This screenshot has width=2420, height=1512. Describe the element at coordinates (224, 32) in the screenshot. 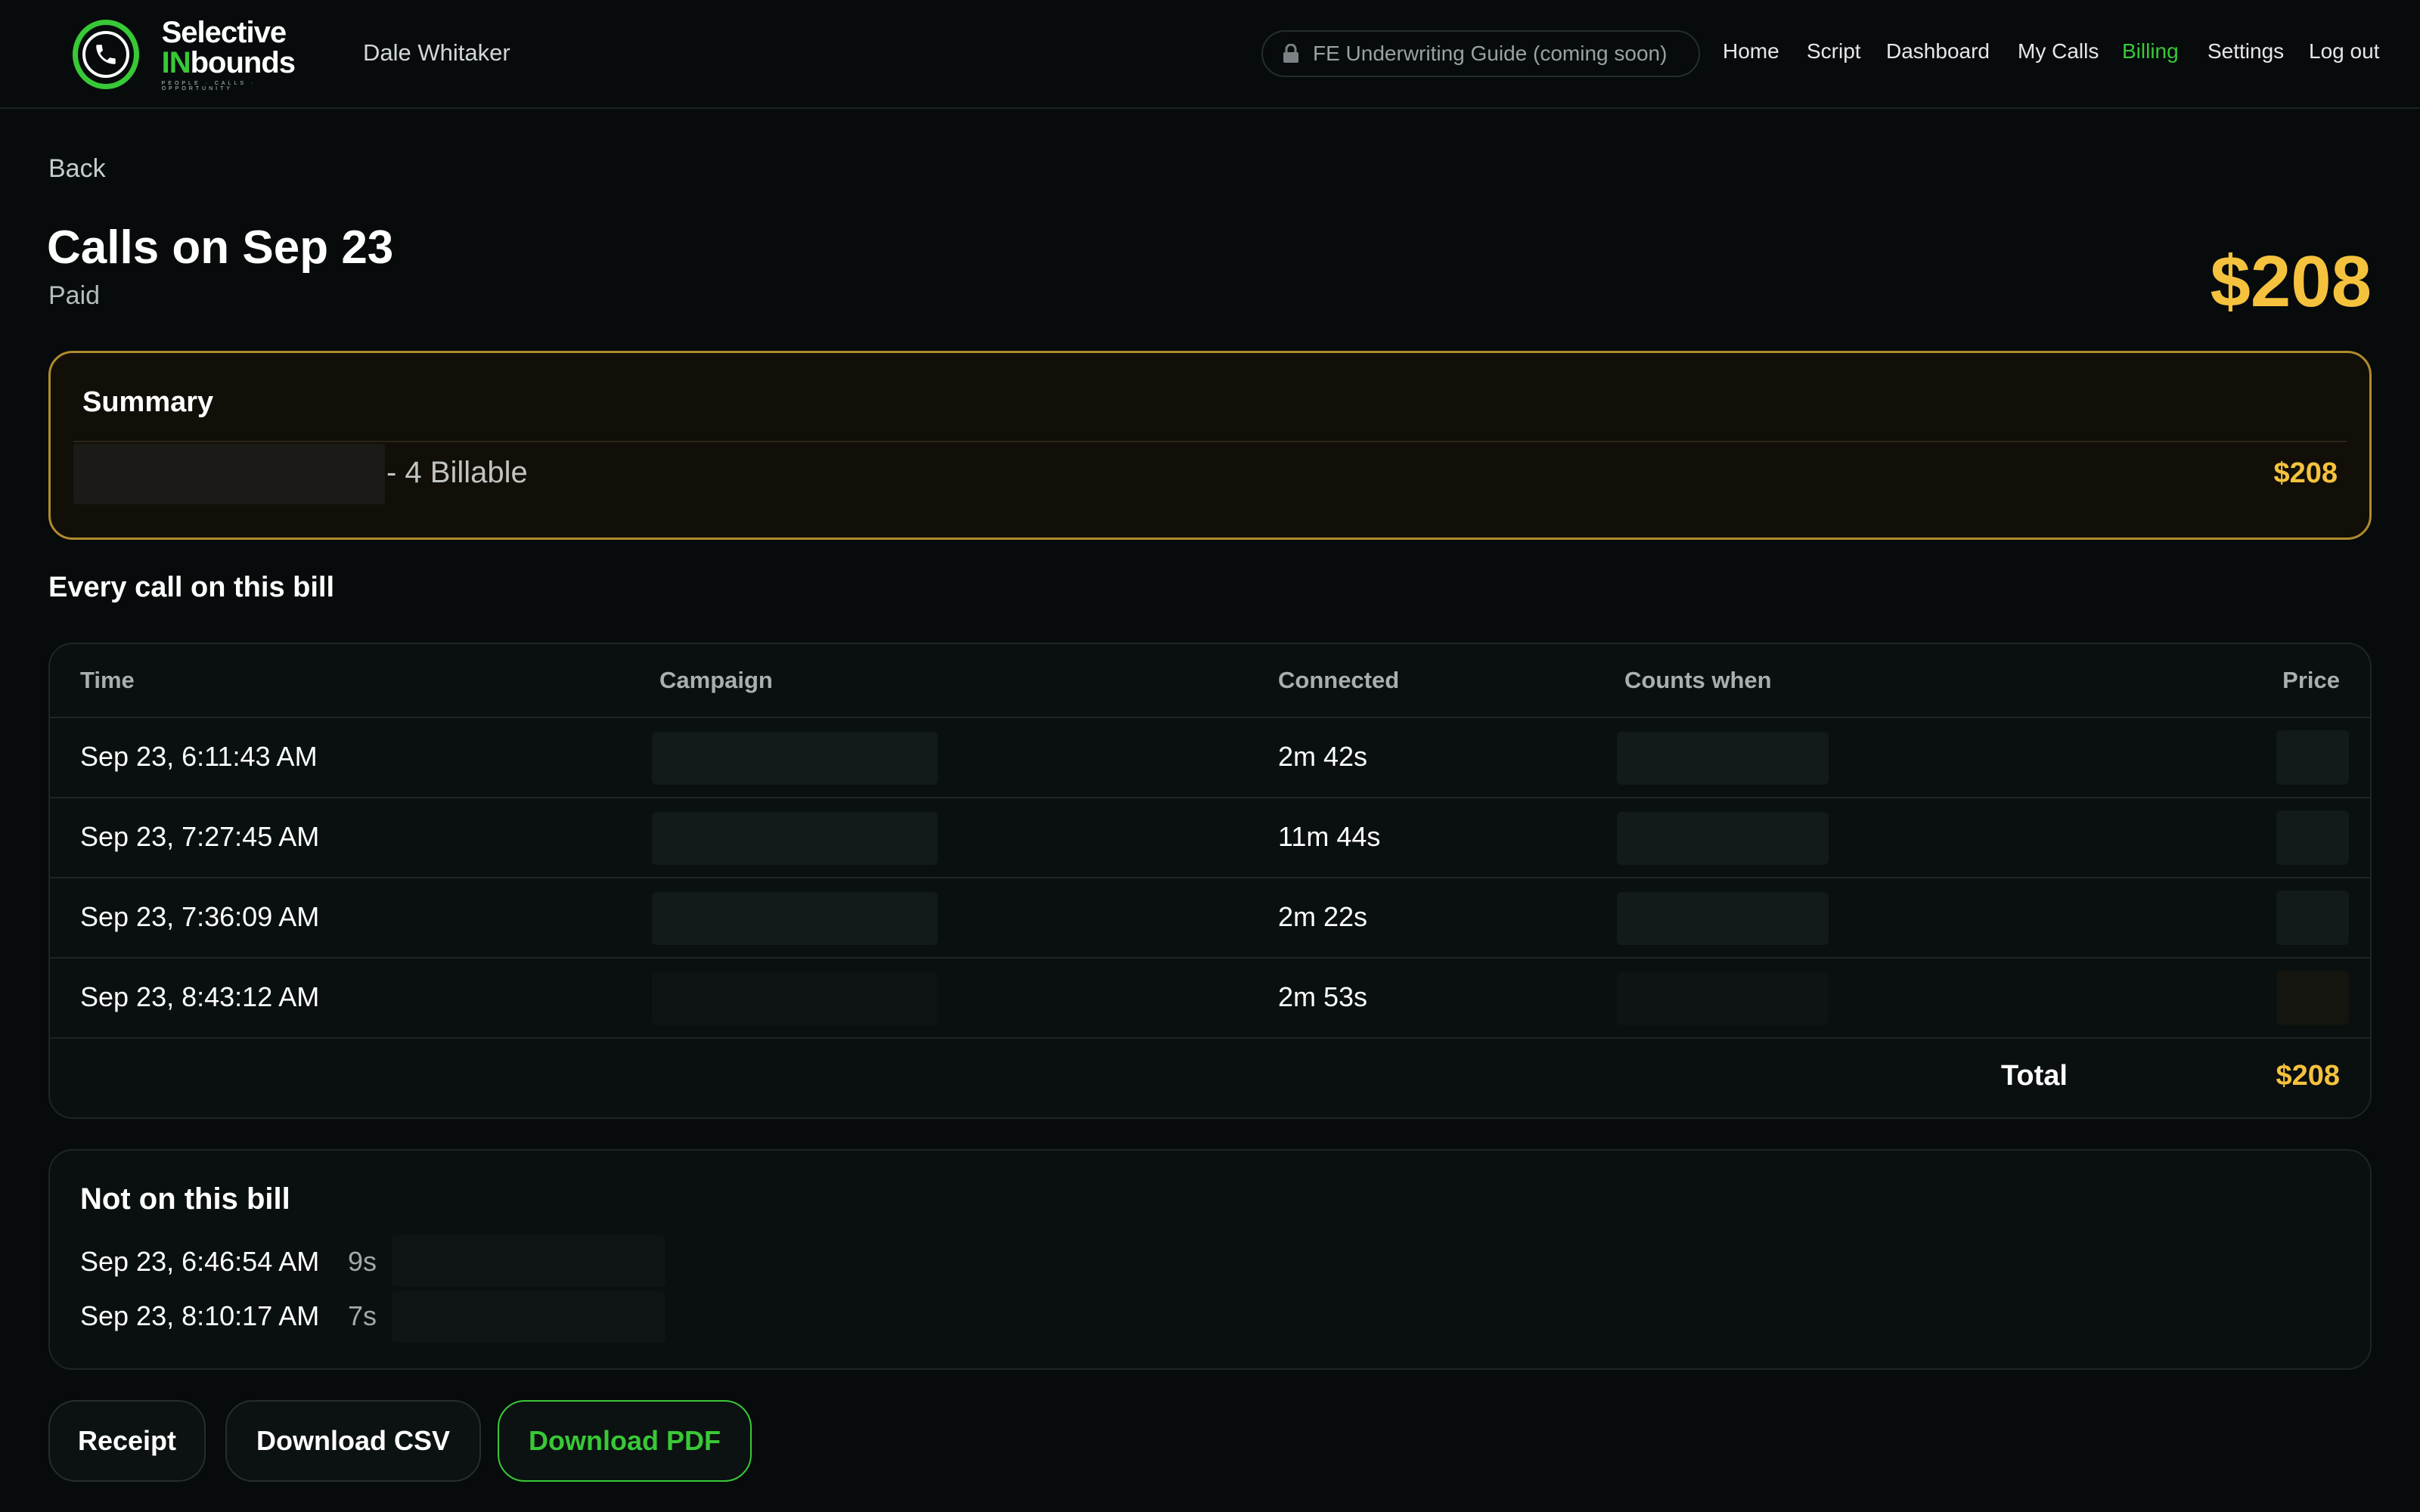

I see `logo-line-1: Selective` at that location.